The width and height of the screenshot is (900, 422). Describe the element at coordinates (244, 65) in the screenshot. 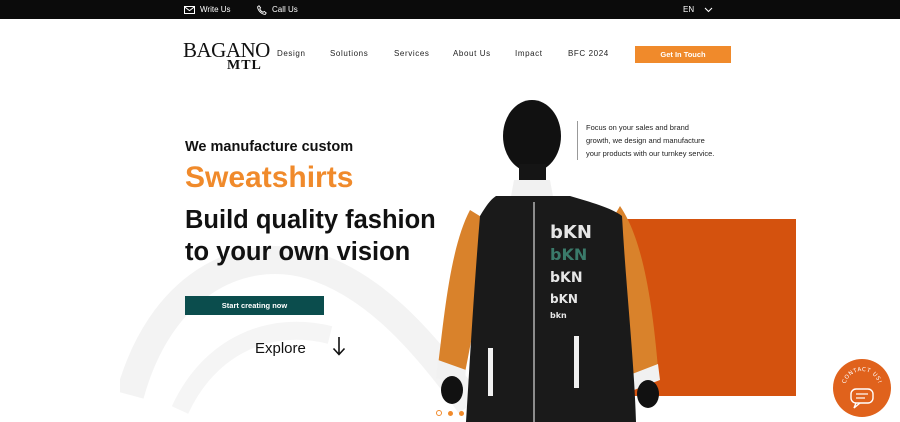

I see `logo-subtitle: MTL` at that location.